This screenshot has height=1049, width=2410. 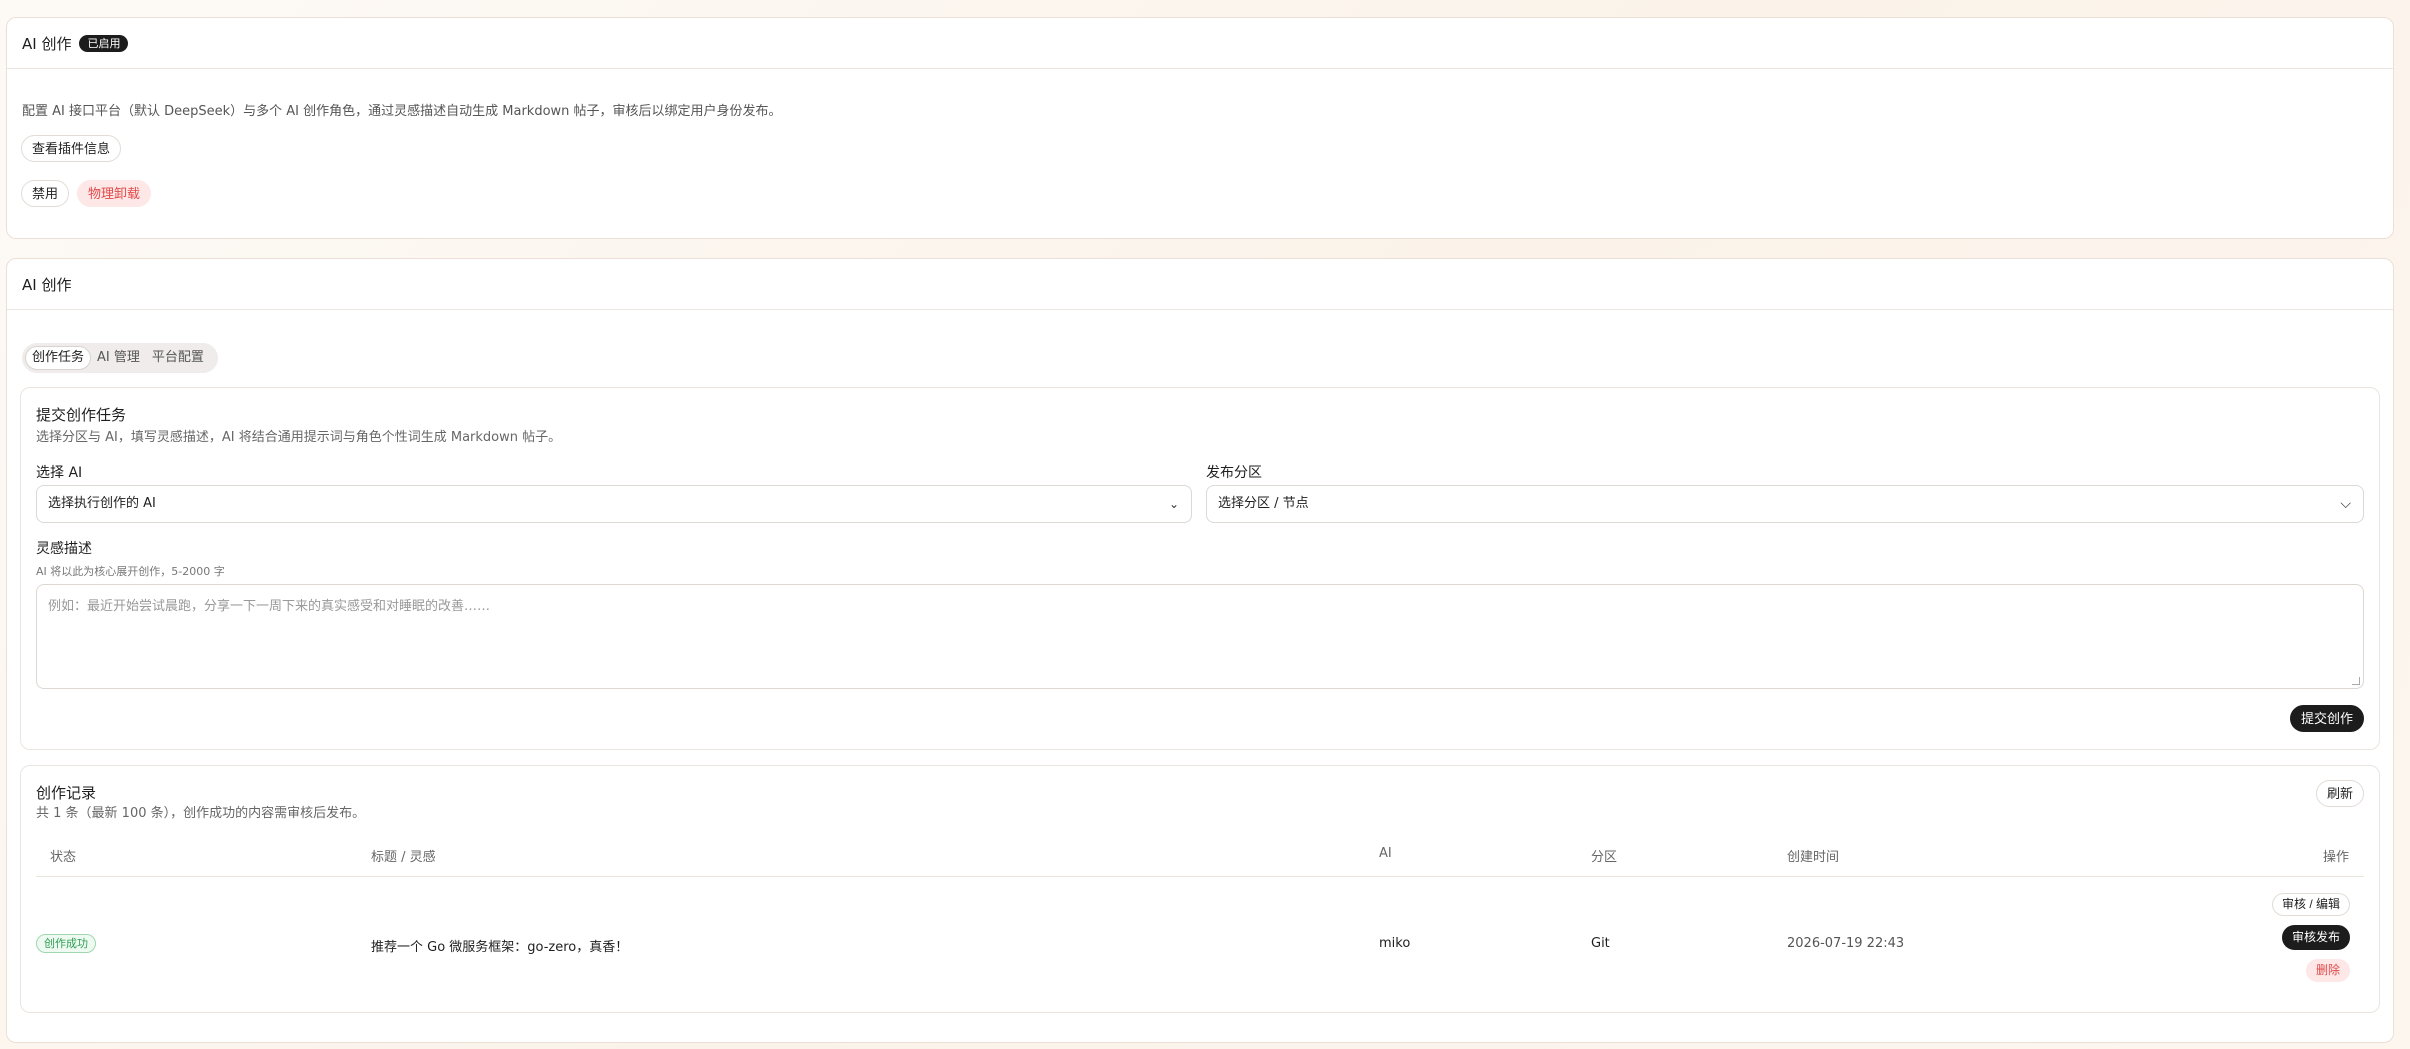 I want to click on table-divider, so click(x=1200, y=876).